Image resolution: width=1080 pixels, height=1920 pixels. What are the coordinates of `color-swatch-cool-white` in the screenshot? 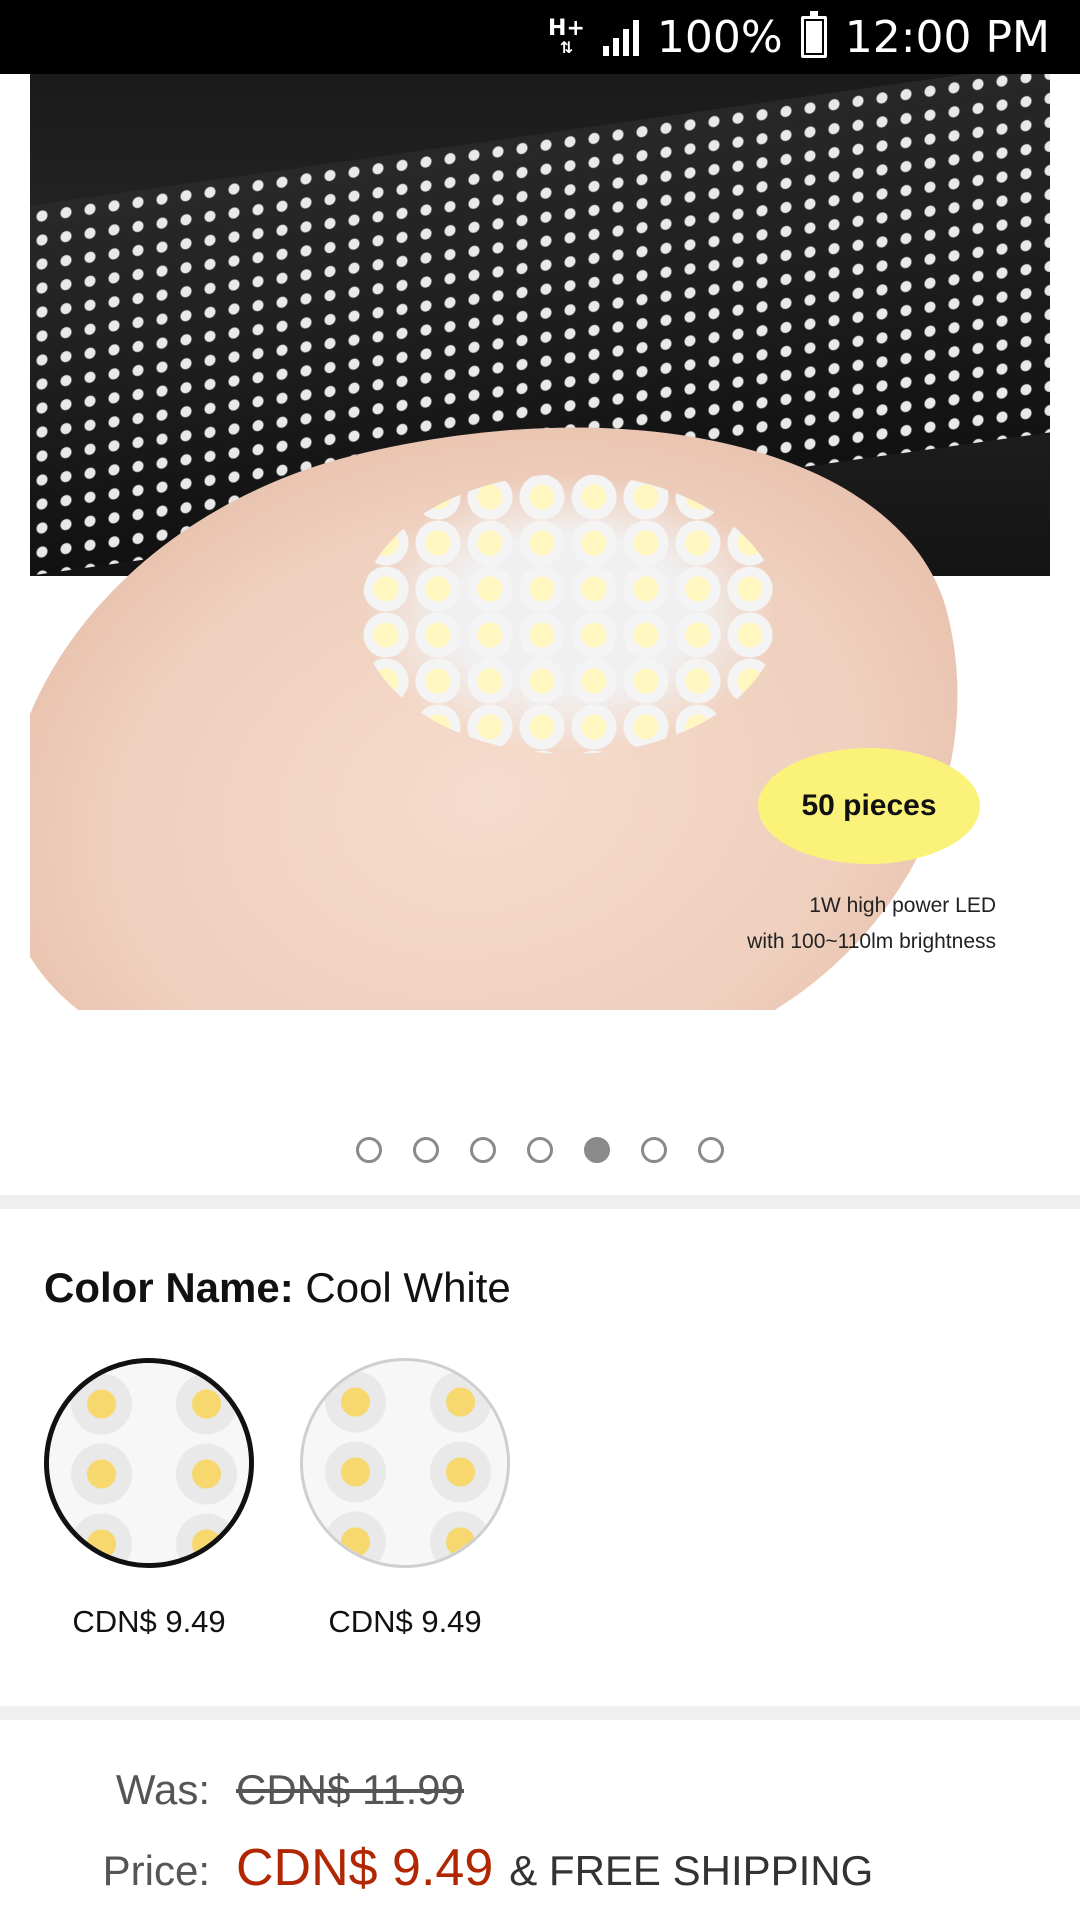 It's located at (149, 1463).